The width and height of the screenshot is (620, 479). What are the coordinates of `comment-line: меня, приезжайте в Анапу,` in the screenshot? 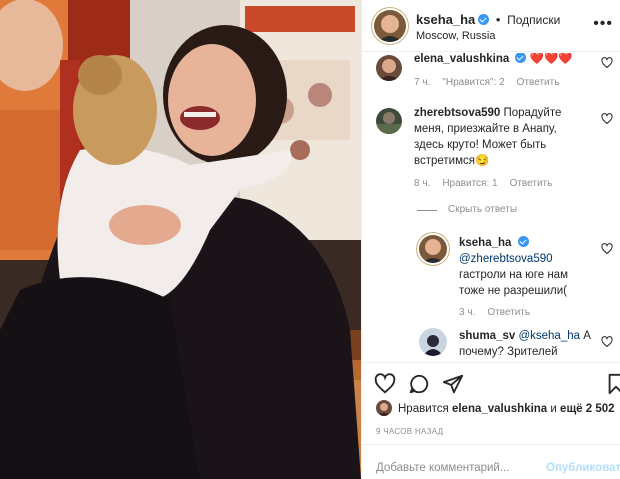 It's located at (485, 129).